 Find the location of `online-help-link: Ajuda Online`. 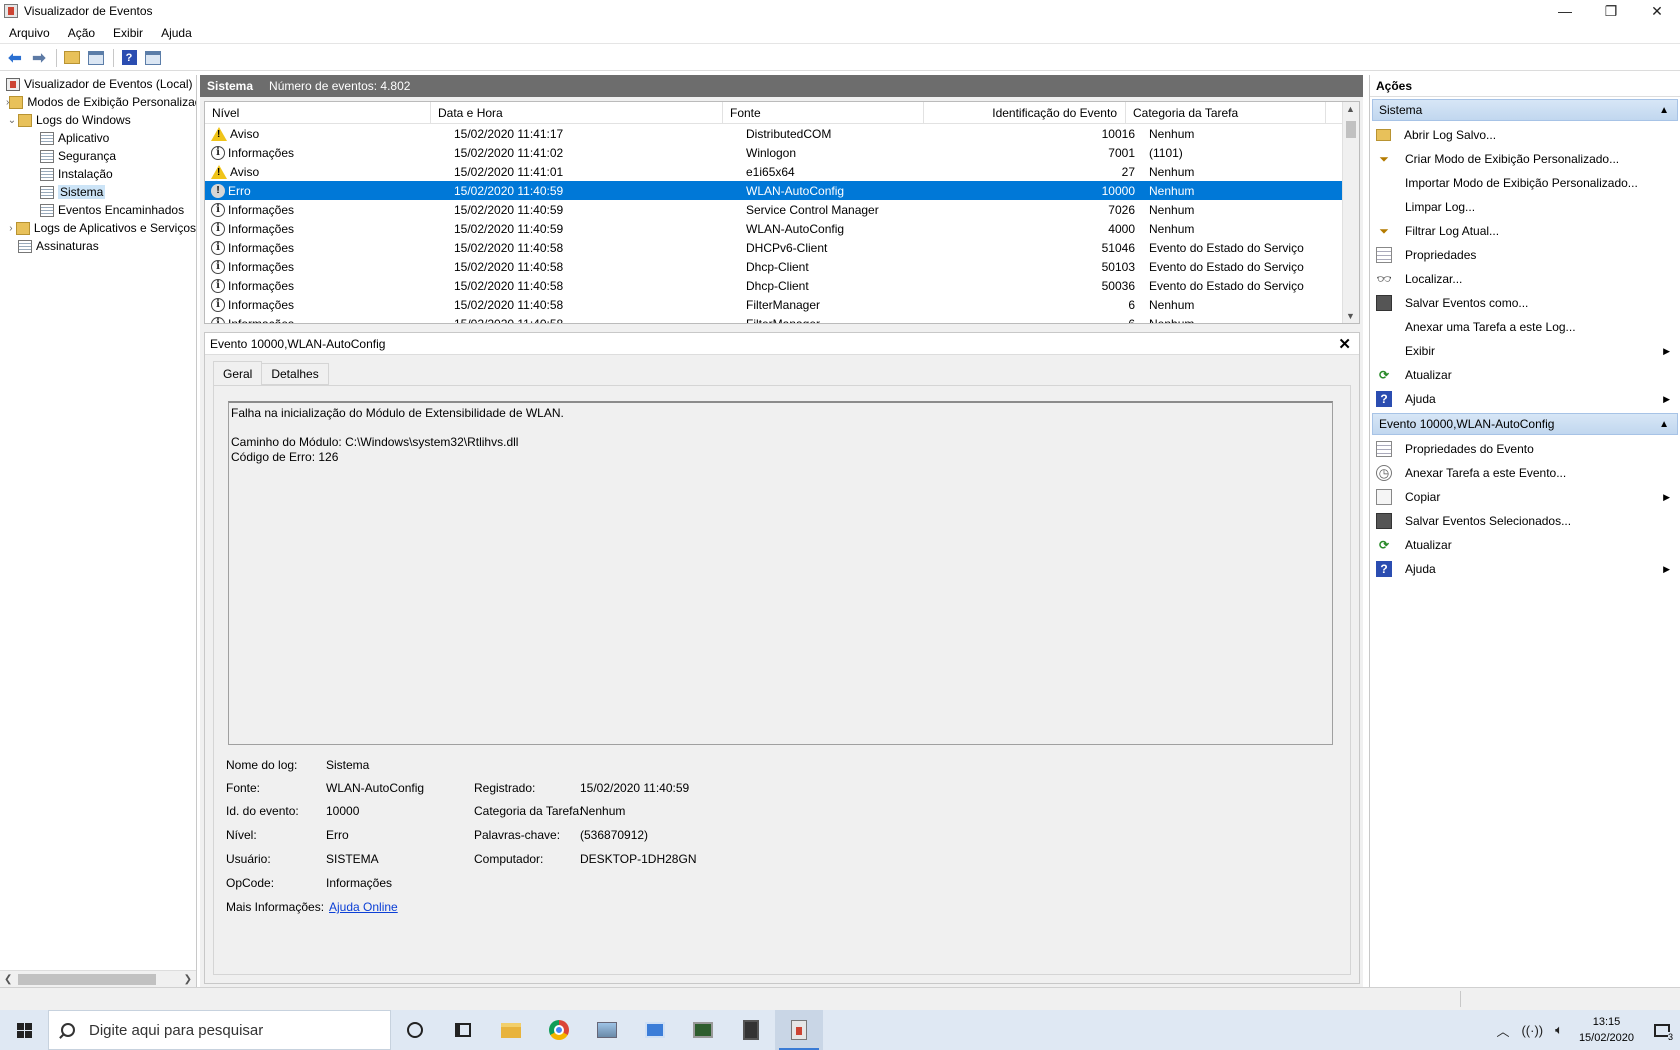

online-help-link: Ajuda Online is located at coordinates (363, 907).